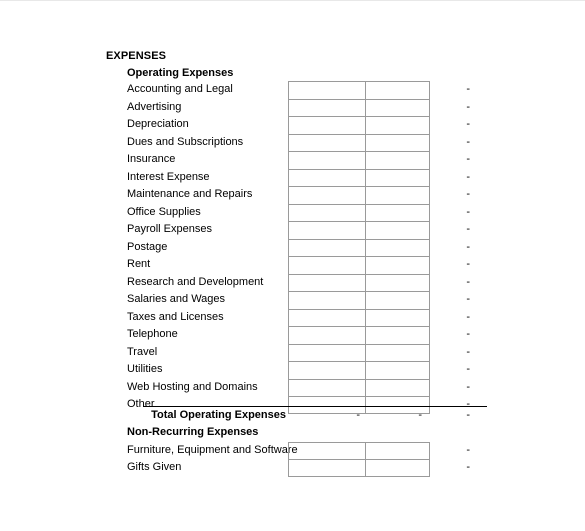 This screenshot has height=531, width=585. I want to click on expense-label: Gifts Given, so click(154, 467).